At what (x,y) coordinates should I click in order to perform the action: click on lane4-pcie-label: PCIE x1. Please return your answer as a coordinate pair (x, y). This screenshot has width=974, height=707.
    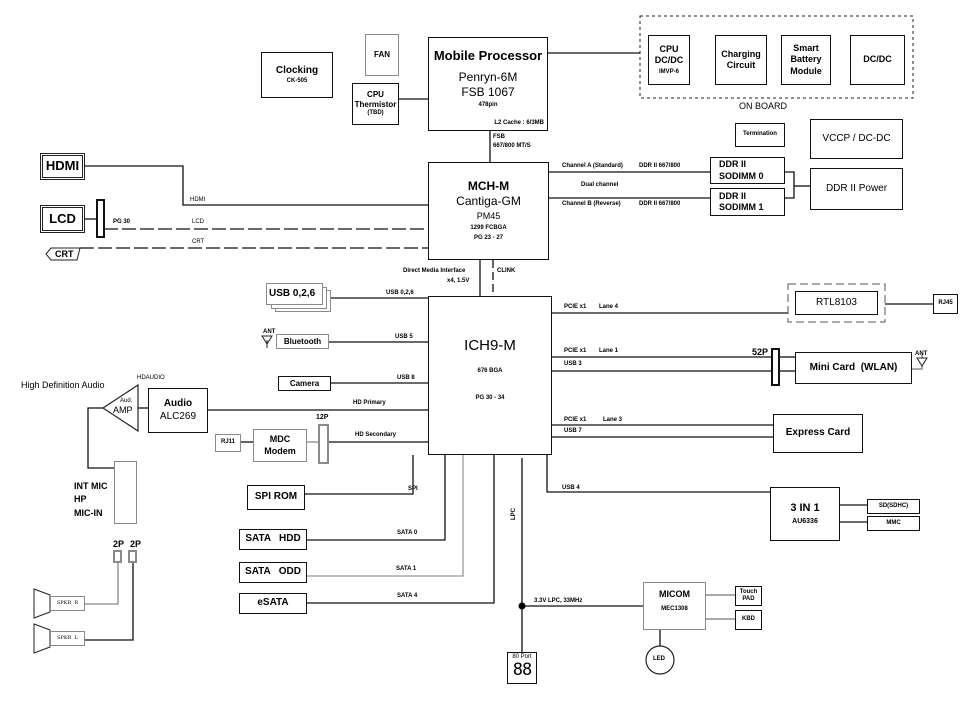
    Looking at the image, I should click on (575, 307).